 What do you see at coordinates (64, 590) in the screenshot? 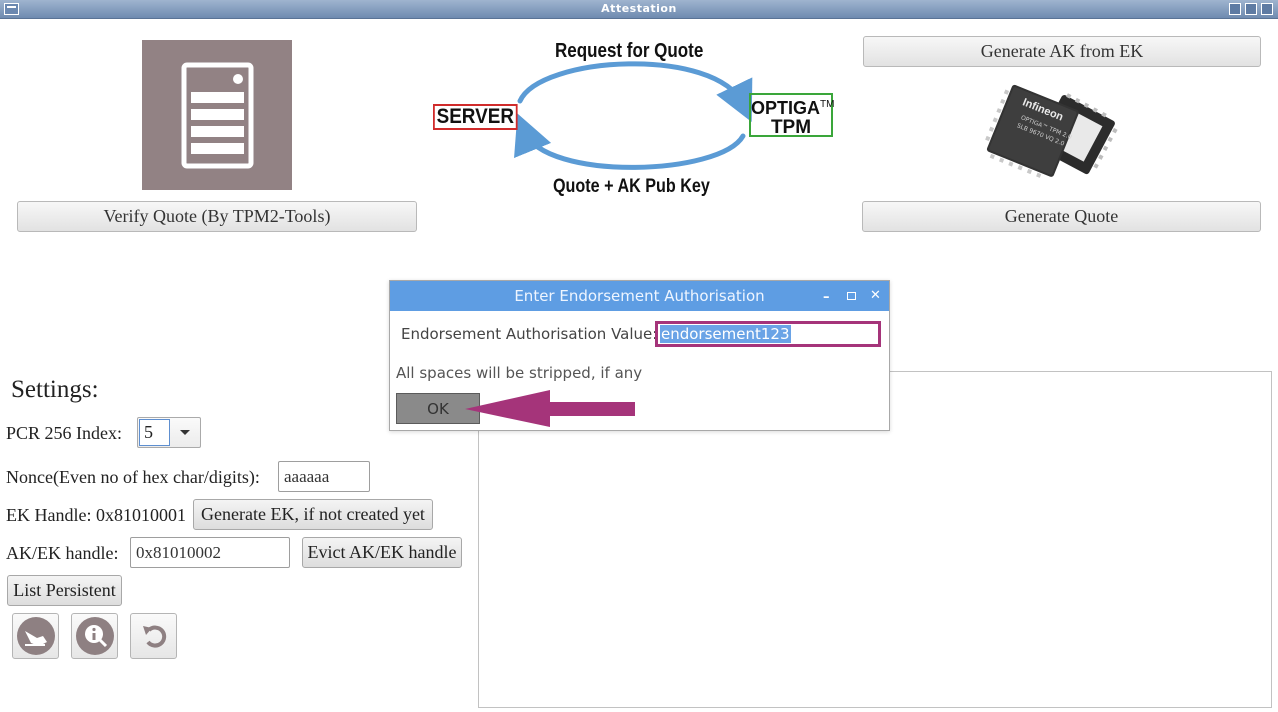
I see `list-persistent-button: List Persistent` at bounding box center [64, 590].